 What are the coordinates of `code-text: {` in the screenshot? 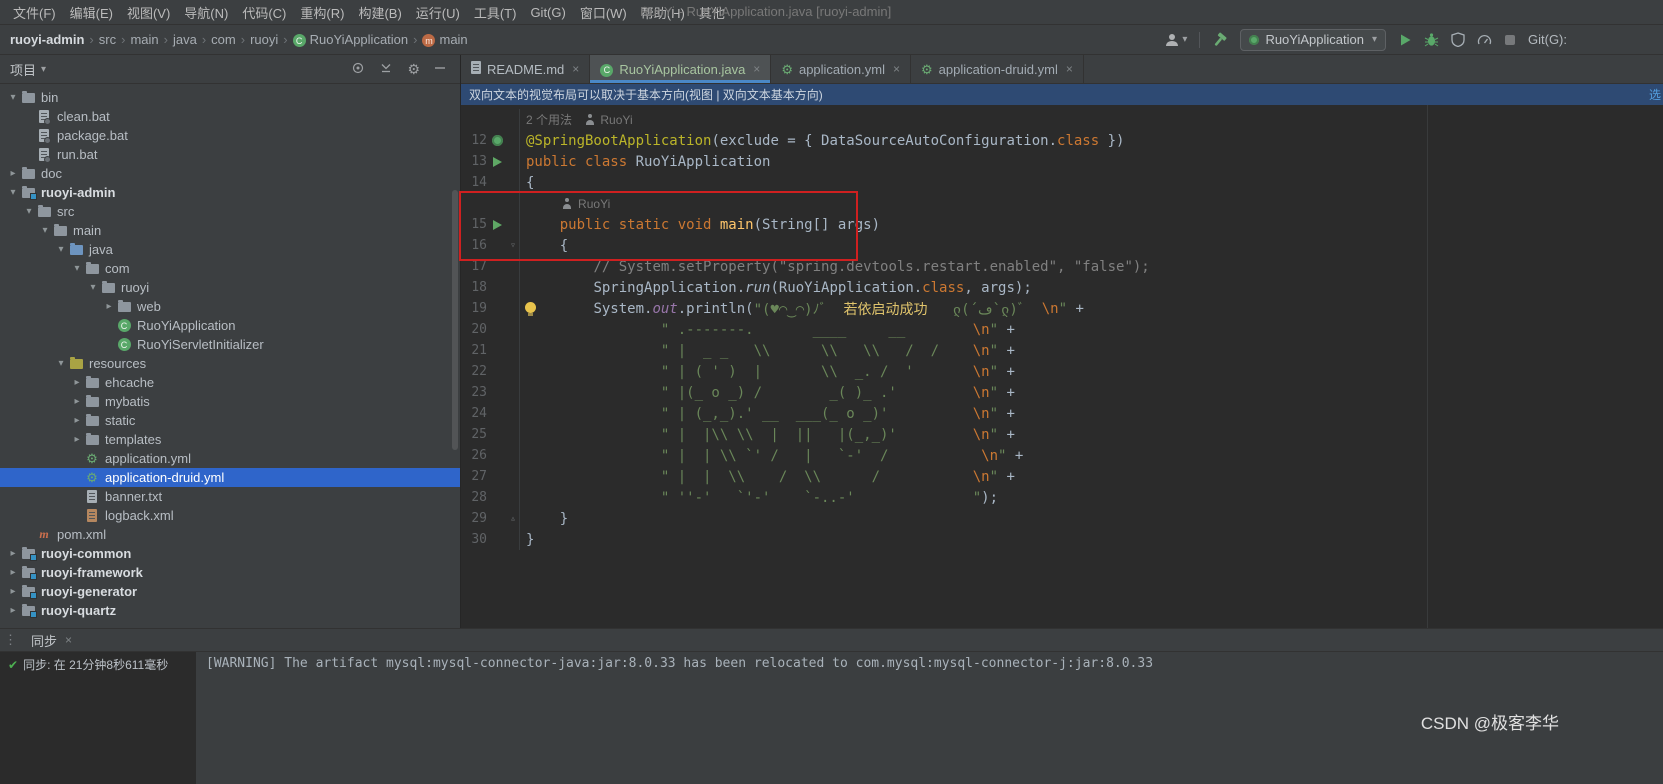 It's located at (1091, 182).